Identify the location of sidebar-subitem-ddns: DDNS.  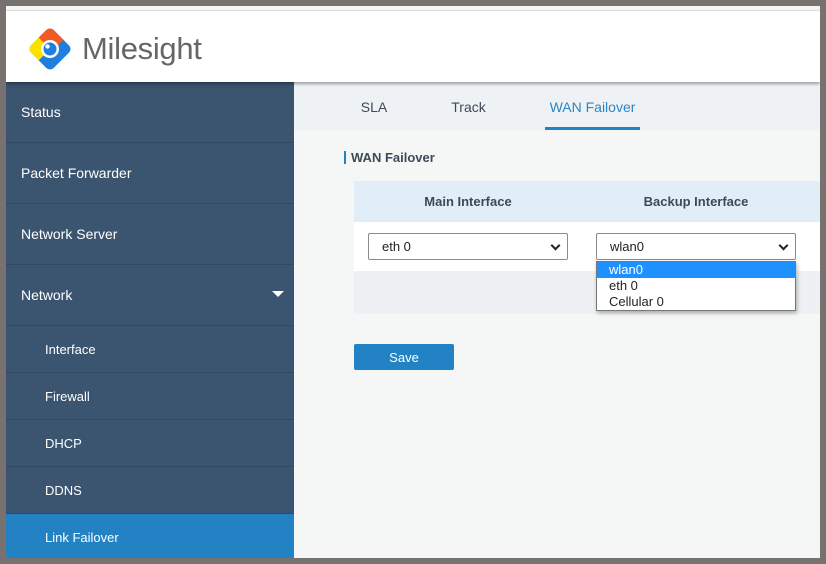
(150, 490).